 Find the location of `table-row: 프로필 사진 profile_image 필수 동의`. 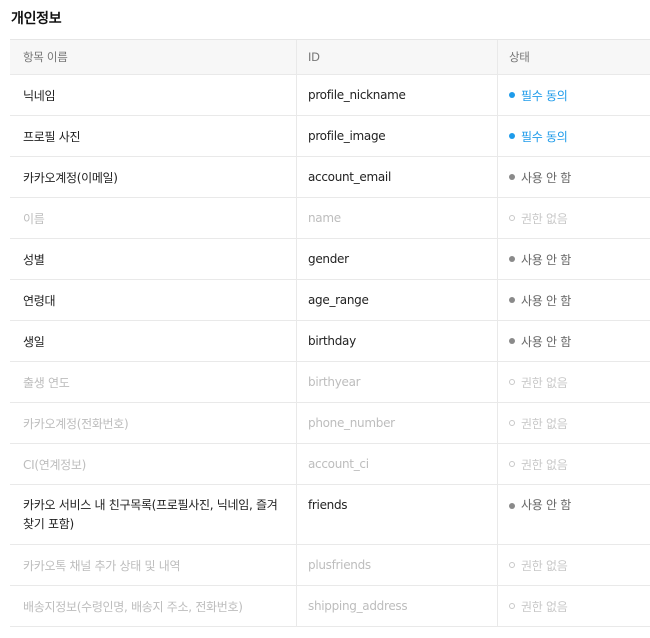

table-row: 프로필 사진 profile_image 필수 동의 is located at coordinates (330, 136).